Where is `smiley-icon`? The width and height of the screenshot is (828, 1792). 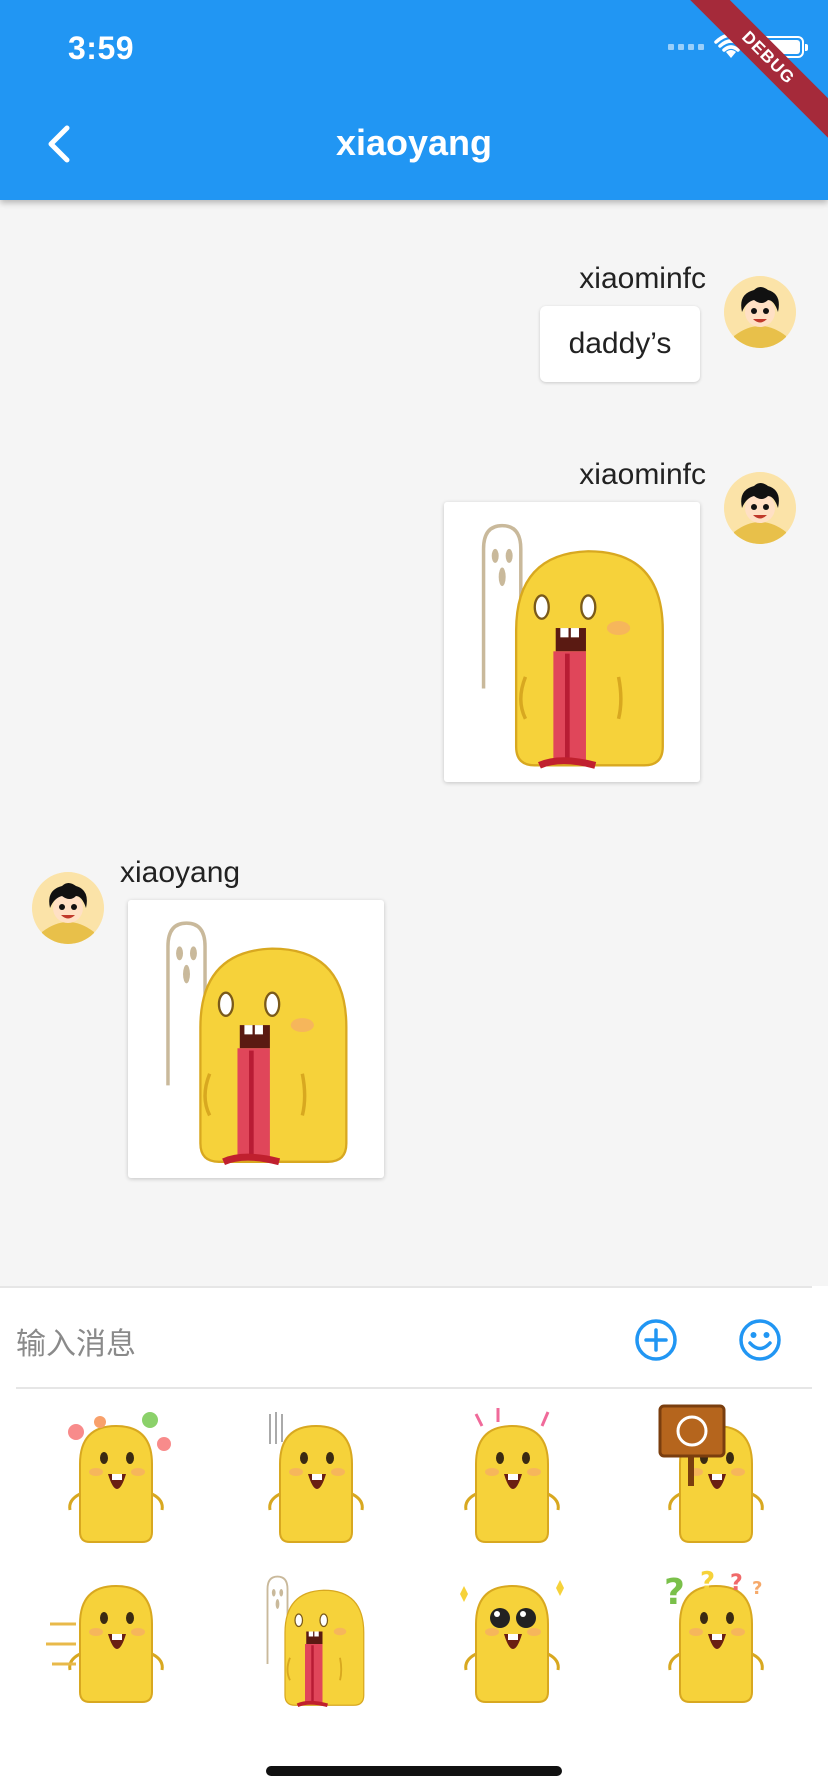
smiley-icon is located at coordinates (760, 1340).